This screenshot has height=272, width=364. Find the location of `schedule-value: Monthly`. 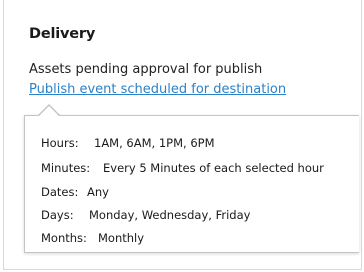

schedule-value: Monthly is located at coordinates (121, 238).